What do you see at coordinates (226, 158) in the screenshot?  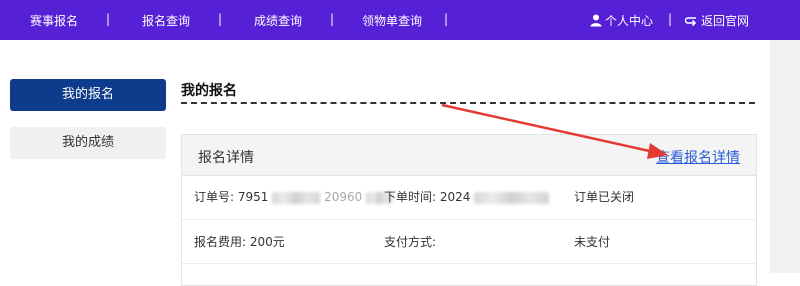 I see `card-title: 报名详情` at bounding box center [226, 158].